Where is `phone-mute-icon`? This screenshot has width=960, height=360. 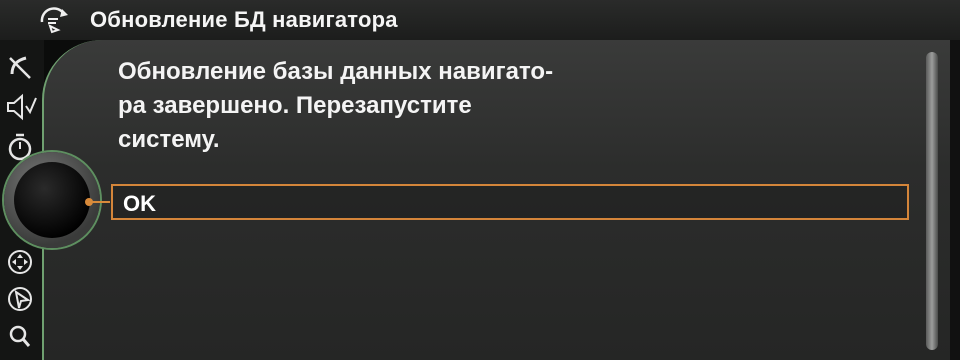 phone-mute-icon is located at coordinates (21, 67).